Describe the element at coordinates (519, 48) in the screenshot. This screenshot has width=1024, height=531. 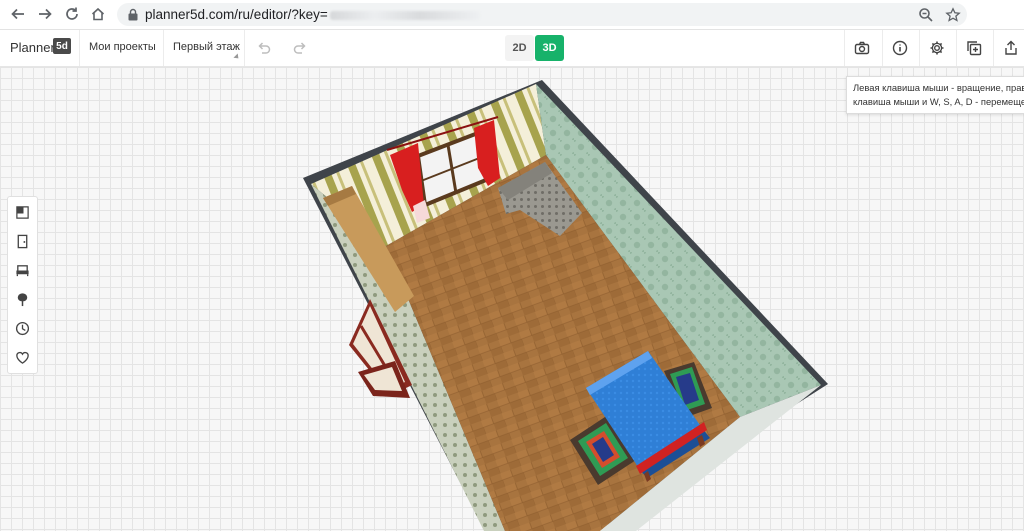
I see `mode-2d-button: 2D` at that location.